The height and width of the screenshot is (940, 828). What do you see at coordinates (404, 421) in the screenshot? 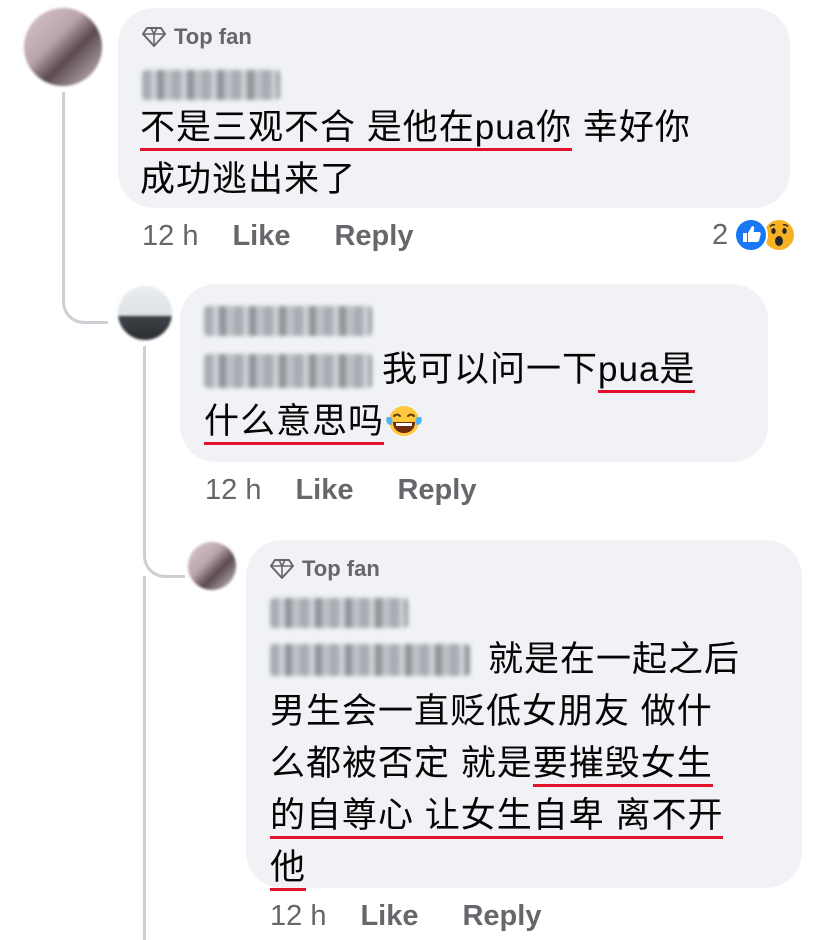
I see `tears-of-joy-emoji-icon` at bounding box center [404, 421].